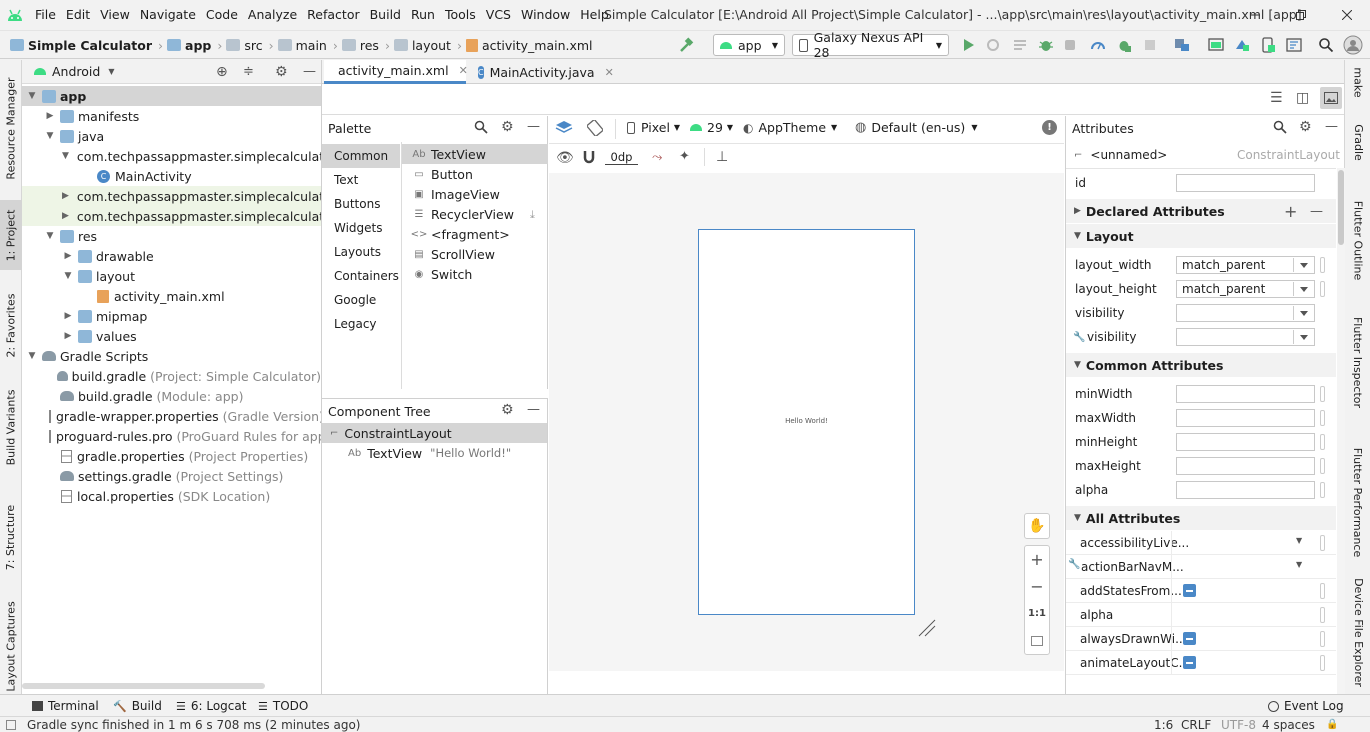 Image resolution: width=1370 pixels, height=732 pixels. Describe the element at coordinates (684, 156) in the screenshot. I see `infer-constraints-icon: ✦` at that location.